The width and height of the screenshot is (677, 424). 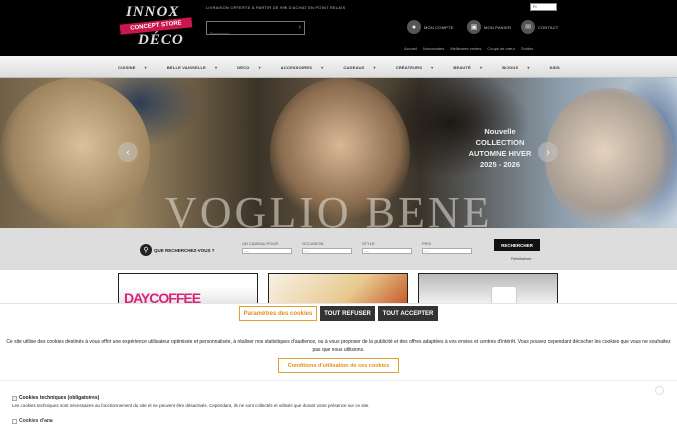 I want to click on circle-icon, so click(x=659, y=390).